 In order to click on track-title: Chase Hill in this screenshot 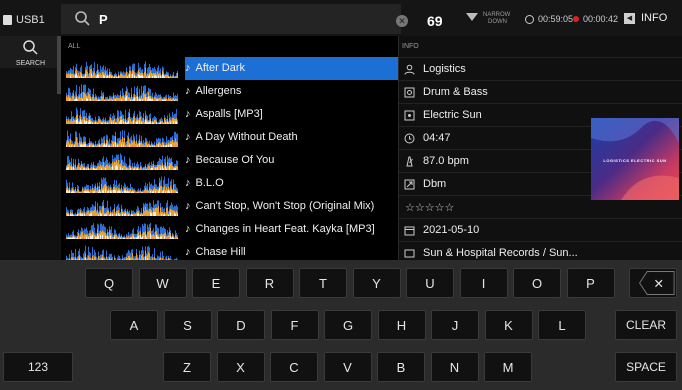, I will do `click(220, 252)`.